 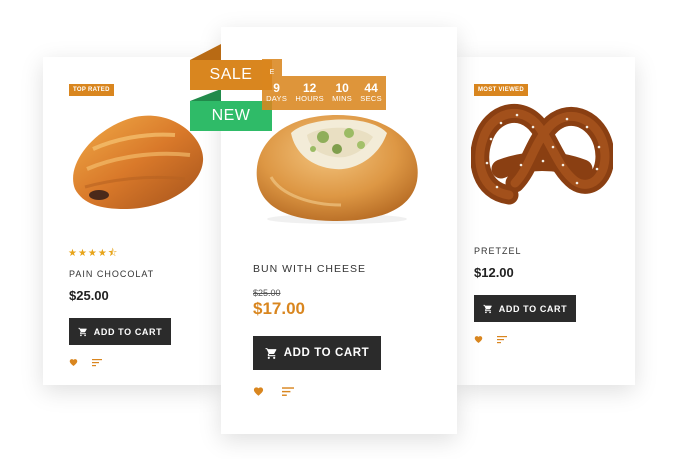 What do you see at coordinates (277, 93) in the screenshot?
I see `countdown-days: 9 DAYS` at bounding box center [277, 93].